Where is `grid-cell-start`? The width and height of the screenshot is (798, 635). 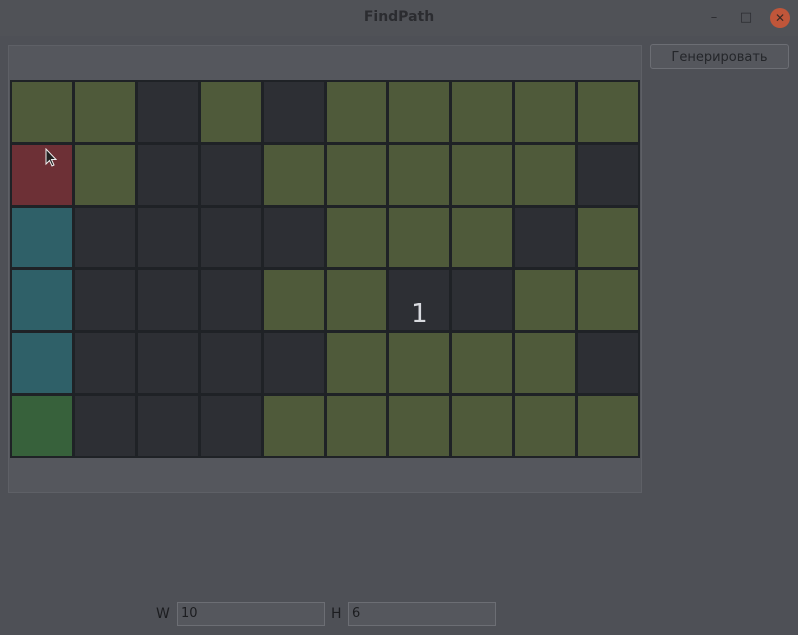 grid-cell-start is located at coordinates (42, 174).